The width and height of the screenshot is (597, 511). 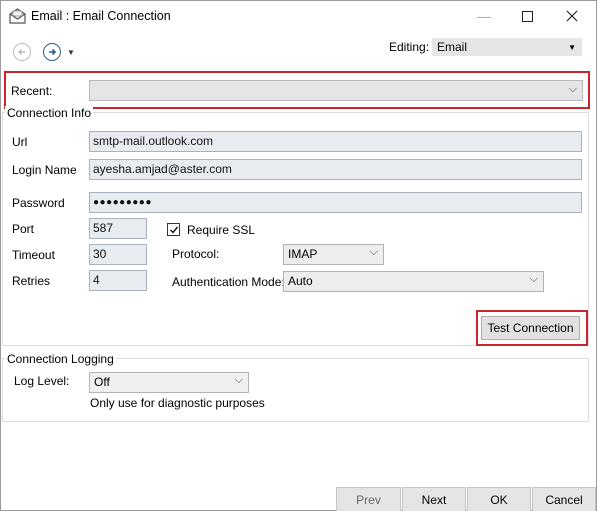 I want to click on password-label: Password, so click(x=38, y=203).